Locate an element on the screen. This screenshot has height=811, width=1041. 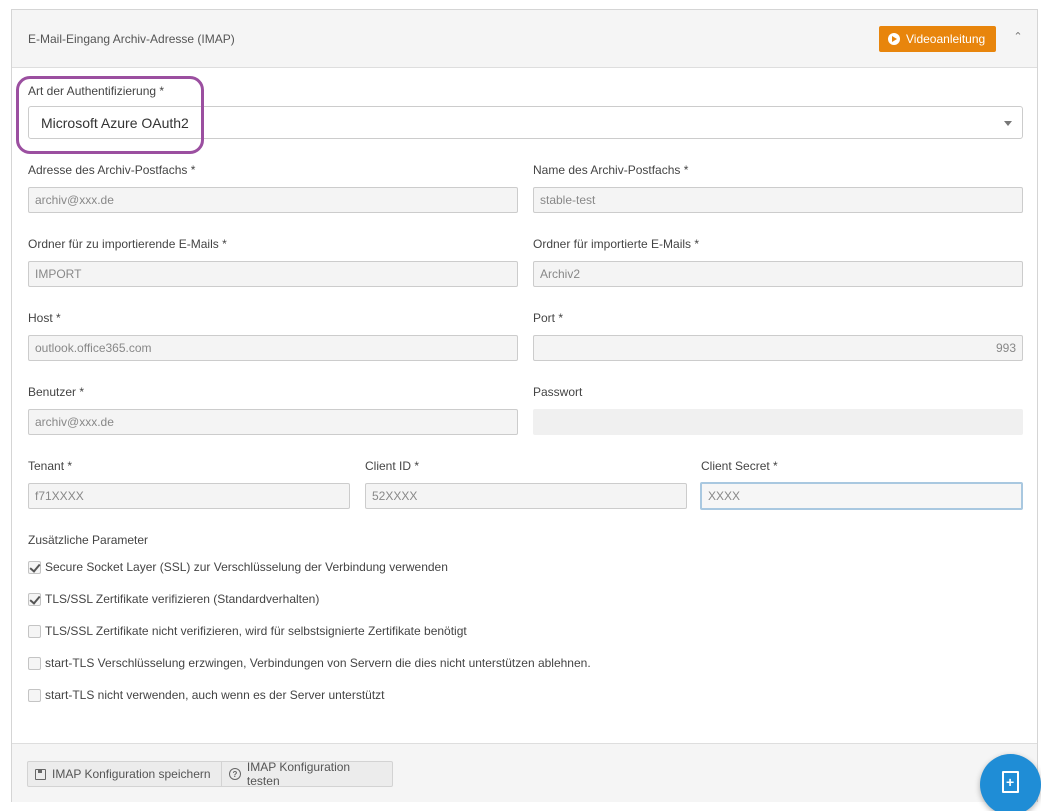
user-field: archiv@xxx.de is located at coordinates (273, 422).